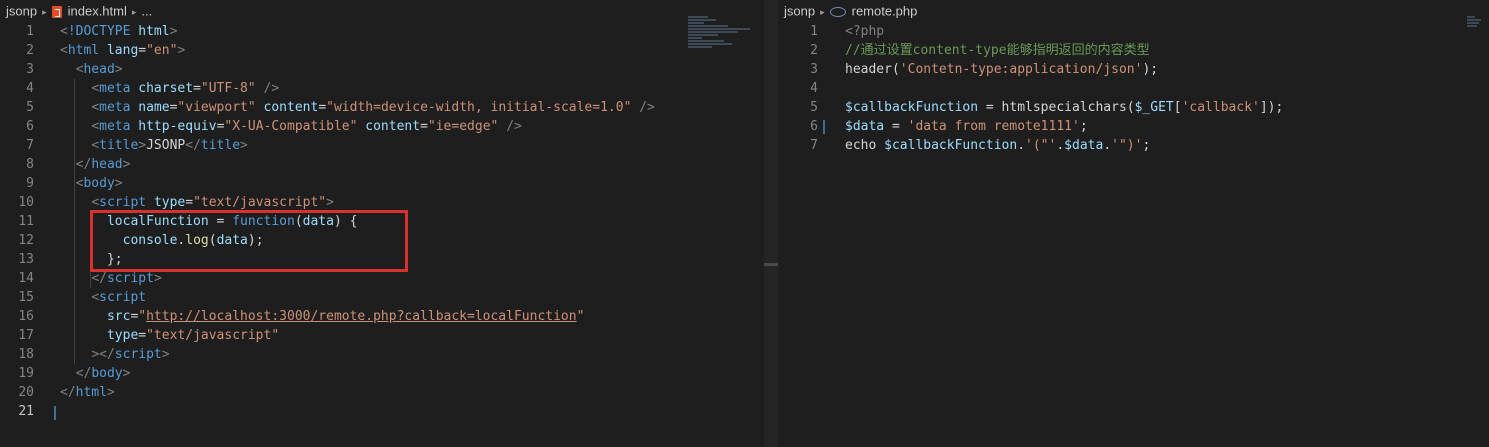 The image size is (1489, 447). I want to click on code-line: 18 ></script>, so click(382, 354).